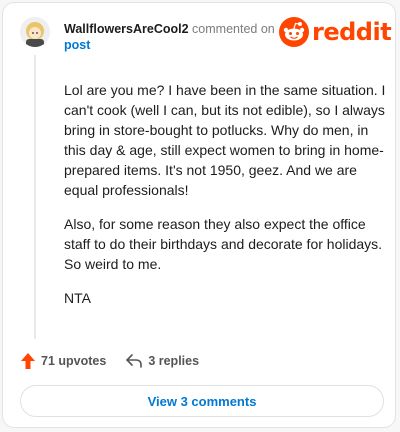 This screenshot has width=400, height=432. I want to click on view-comments-button: View 3 comments, so click(202, 401).